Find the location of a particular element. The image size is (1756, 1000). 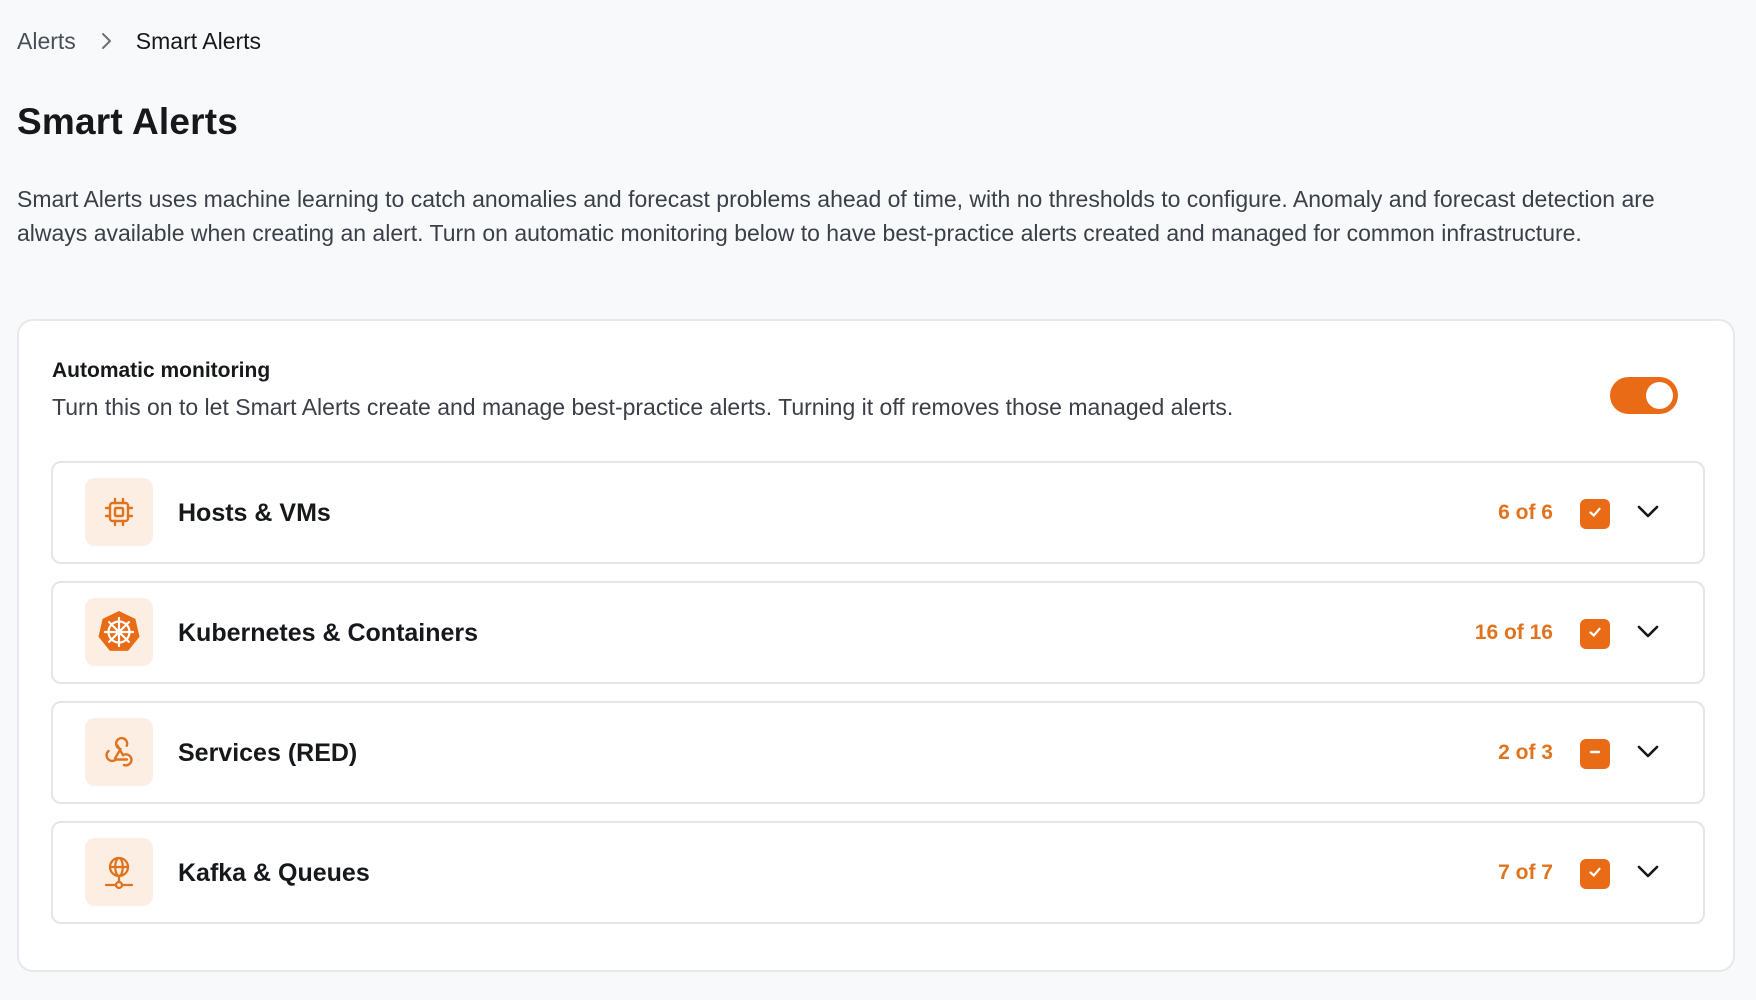

breadcrumb-alerts-link: Alerts is located at coordinates (46, 41).